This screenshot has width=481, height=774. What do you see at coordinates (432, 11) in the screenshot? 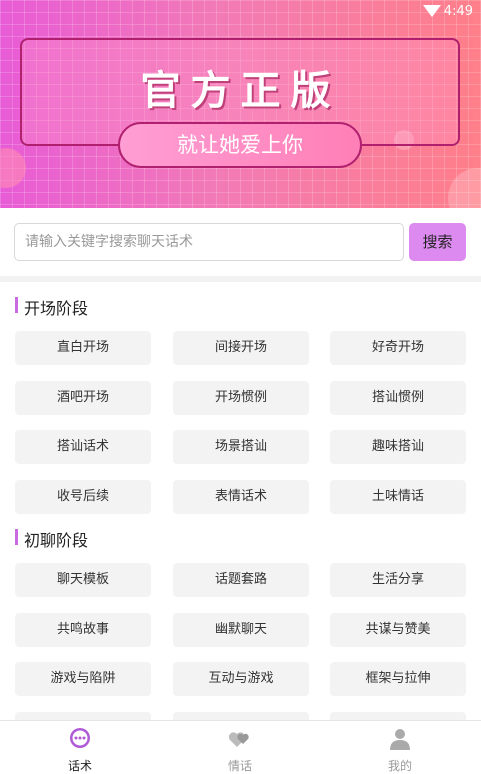
I see `wifi-icon` at bounding box center [432, 11].